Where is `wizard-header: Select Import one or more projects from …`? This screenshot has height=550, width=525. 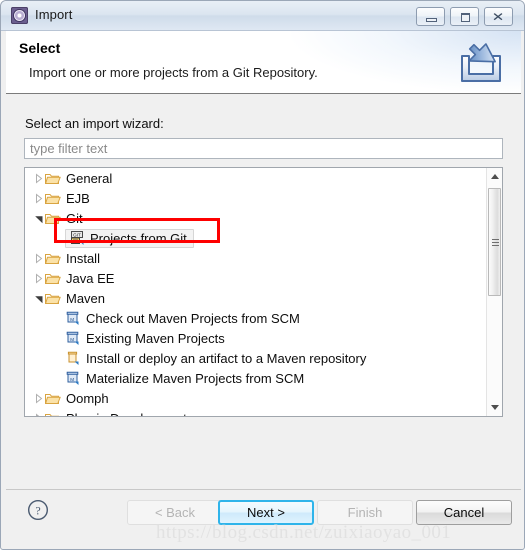 wizard-header: Select Import one or more projects from … is located at coordinates (263, 62).